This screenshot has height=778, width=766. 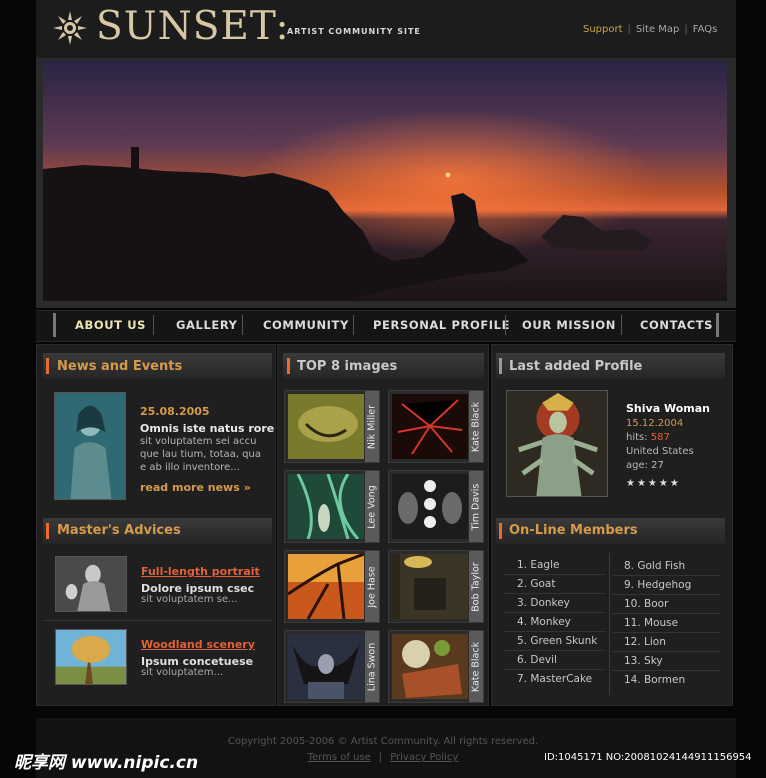 What do you see at coordinates (424, 757) in the screenshot?
I see `privacy-policy-link: Privacy Policy` at bounding box center [424, 757].